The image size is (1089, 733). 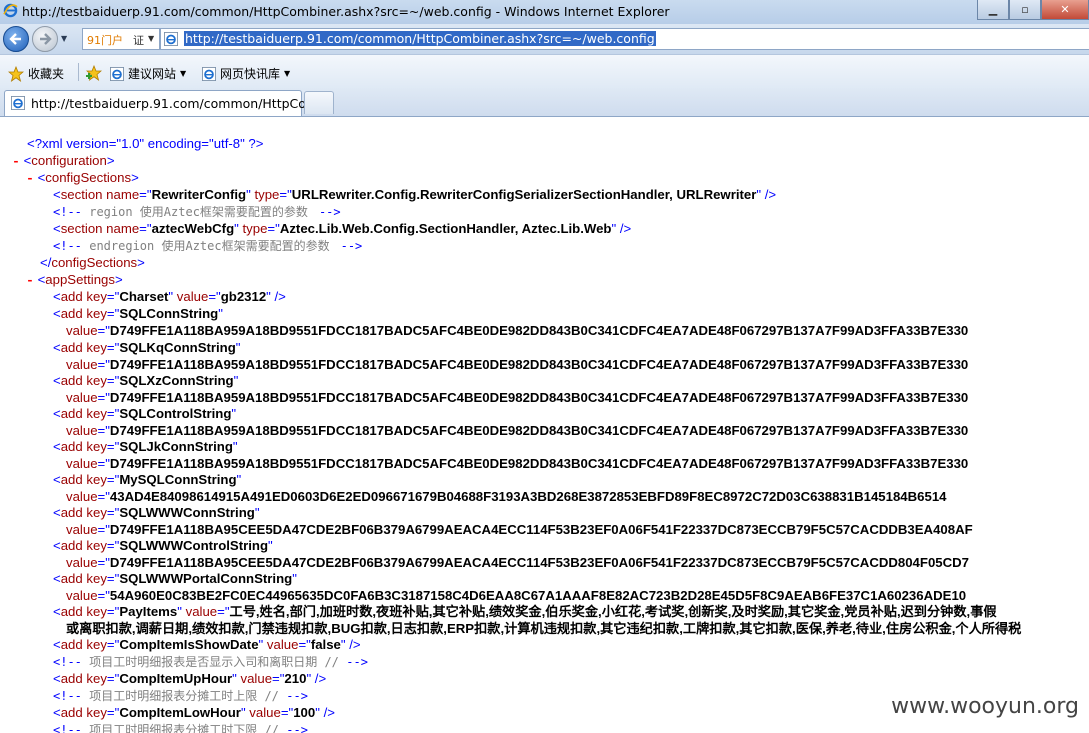 What do you see at coordinates (138, 40) in the screenshot?
I see `site-badge: 证` at bounding box center [138, 40].